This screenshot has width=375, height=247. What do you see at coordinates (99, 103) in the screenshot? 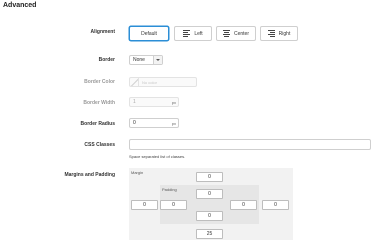
I see `border-width-label: Border Width` at bounding box center [99, 103].